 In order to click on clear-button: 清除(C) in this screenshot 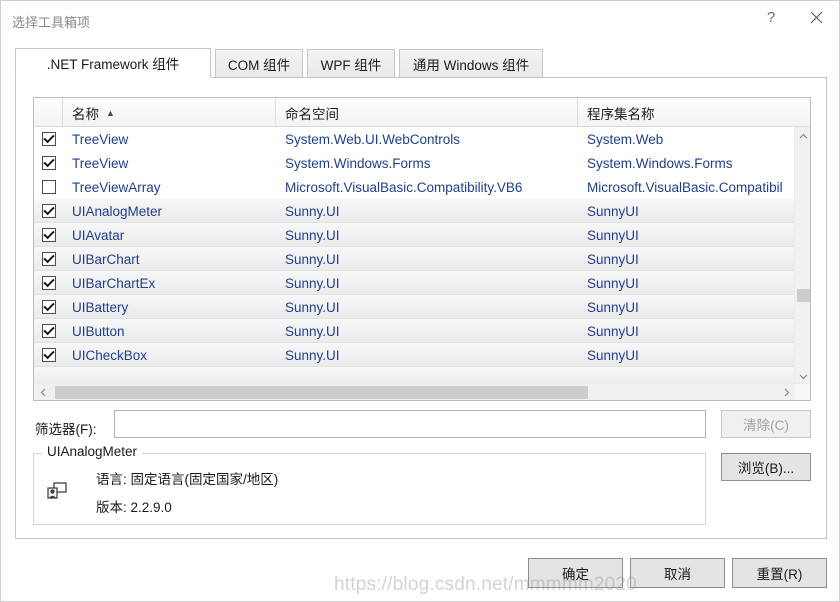, I will do `click(766, 424)`.